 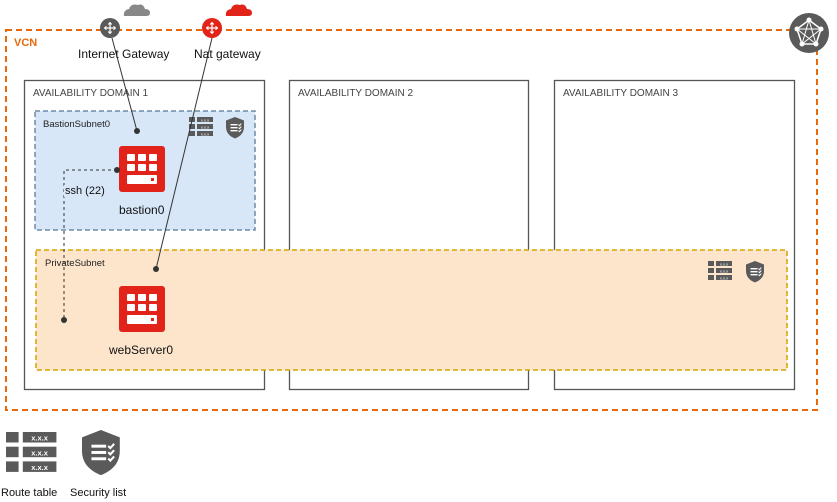 What do you see at coordinates (142, 210) in the screenshot?
I see `bastion-instance-label: bastion0` at bounding box center [142, 210].